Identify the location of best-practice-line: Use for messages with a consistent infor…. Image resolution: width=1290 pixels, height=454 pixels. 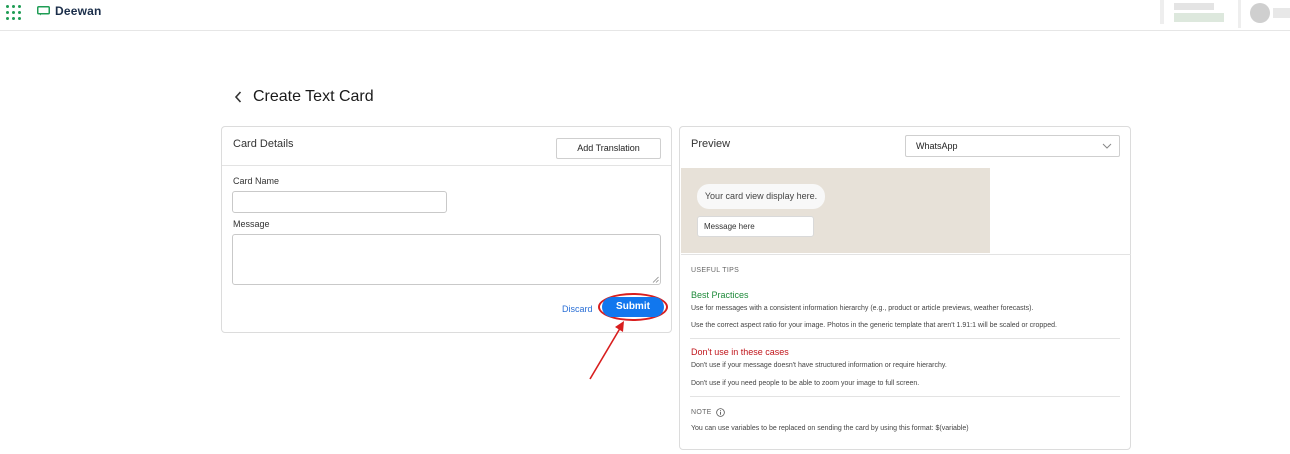
(862, 308).